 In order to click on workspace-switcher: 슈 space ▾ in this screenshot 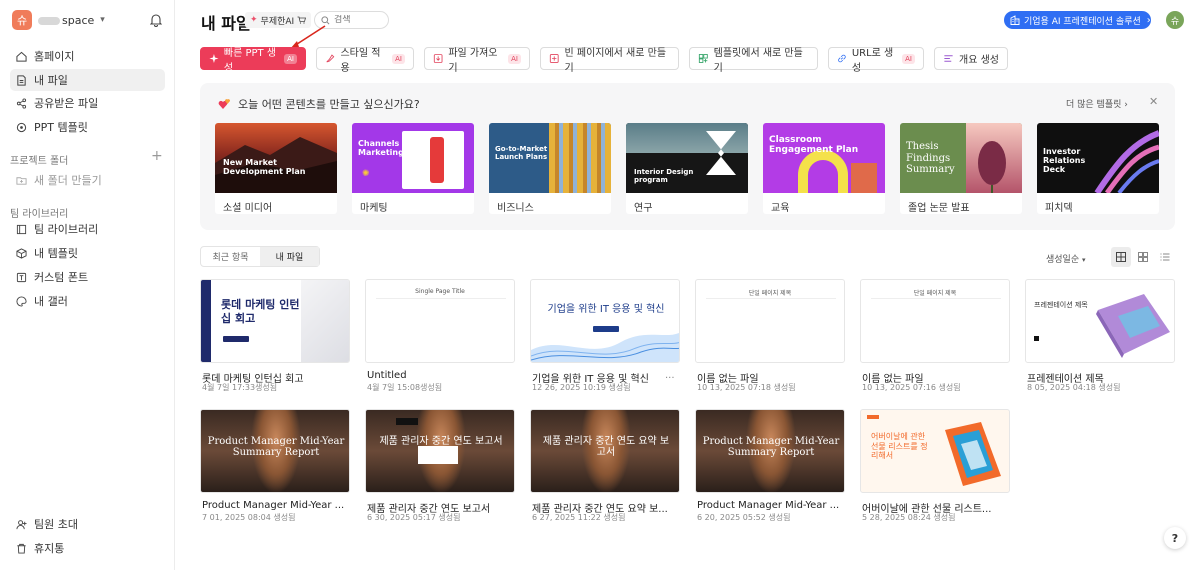, I will do `click(58, 20)`.